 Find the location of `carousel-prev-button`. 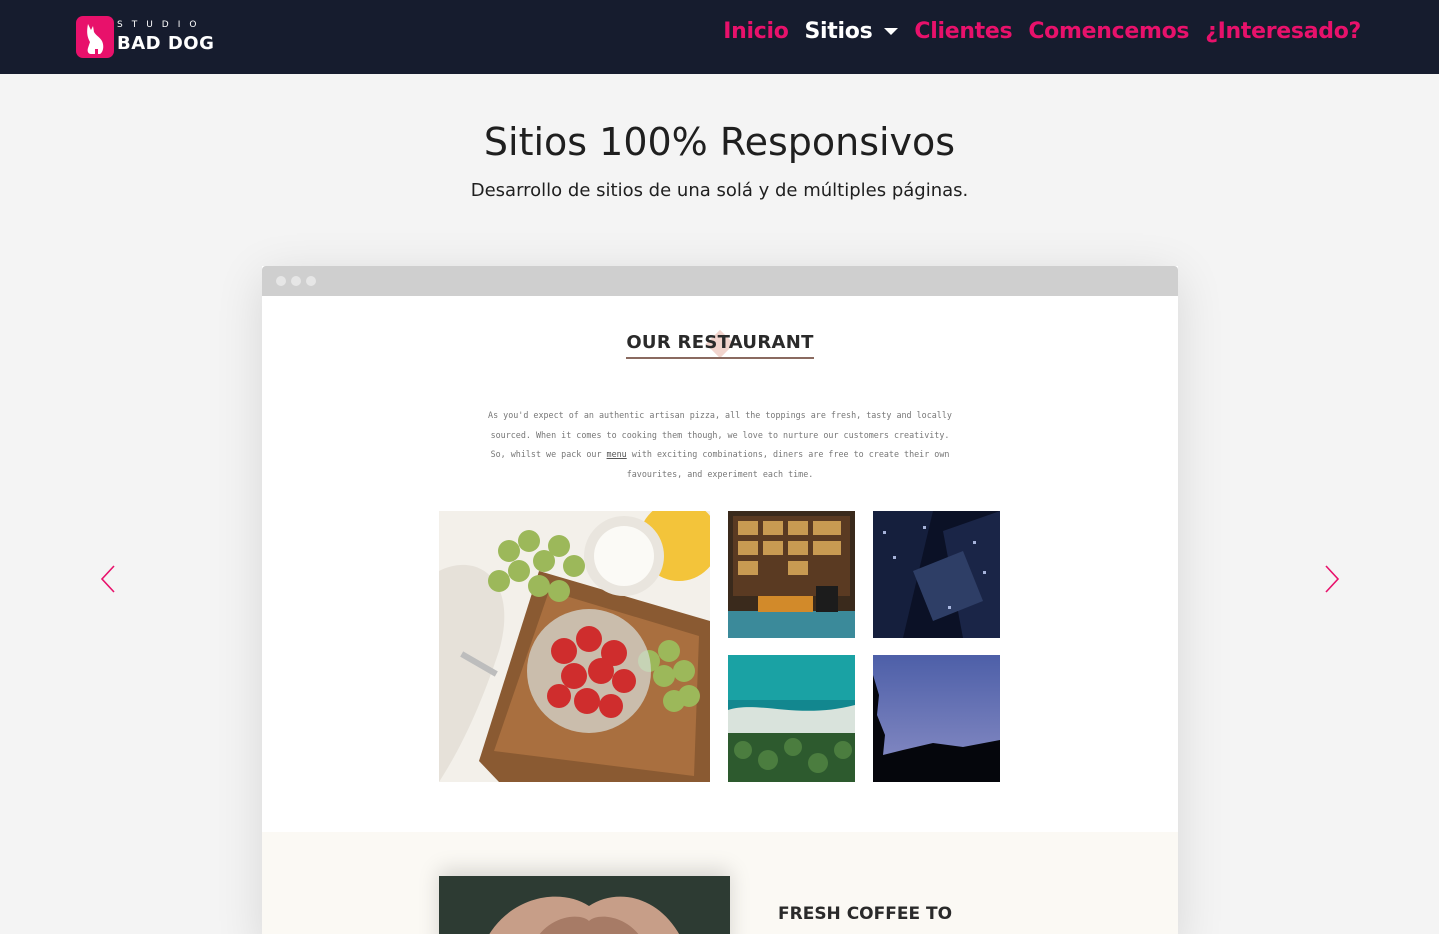

carousel-prev-button is located at coordinates (108, 579).